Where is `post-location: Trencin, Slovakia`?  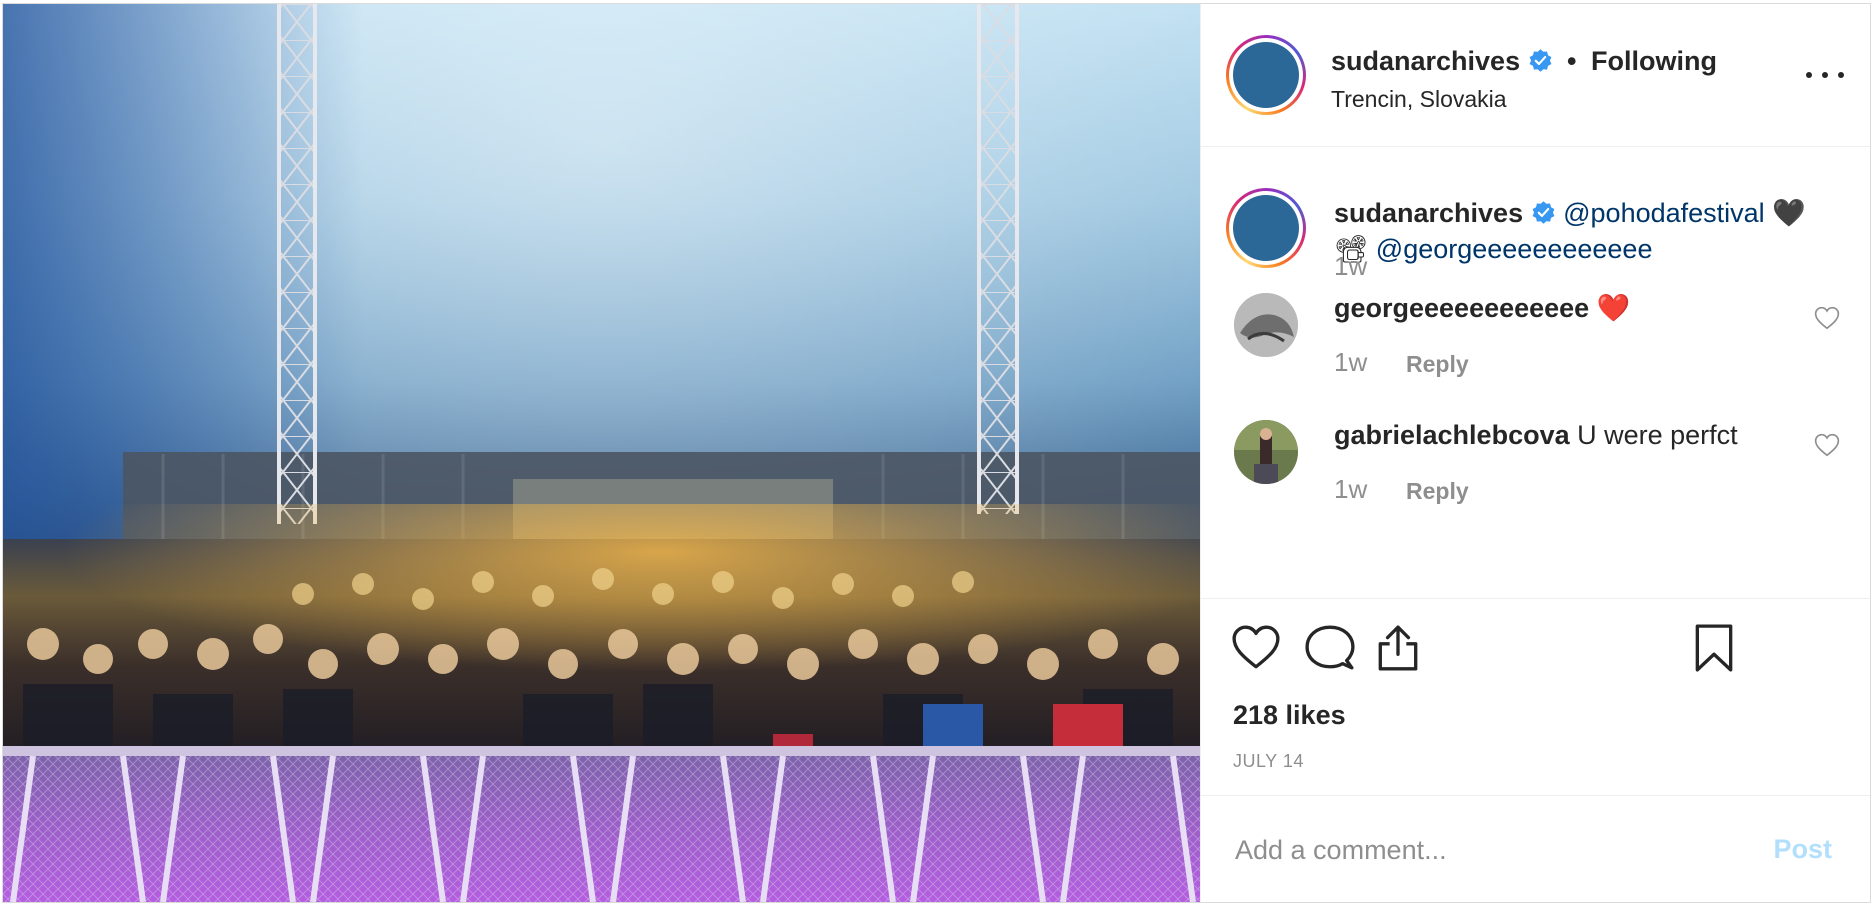
post-location: Trencin, Slovakia is located at coordinates (1419, 99).